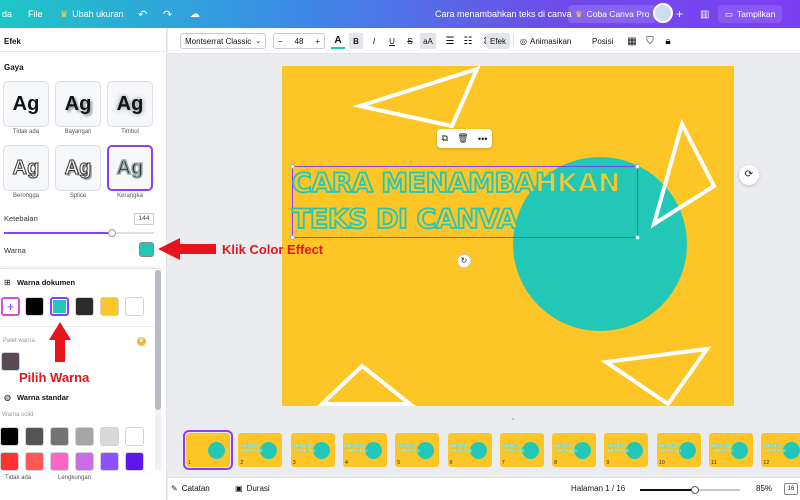 This screenshot has height=500, width=800. Describe the element at coordinates (574, 450) in the screenshot. I see `page-thumbnail: DESIGN THINKING 8` at that location.